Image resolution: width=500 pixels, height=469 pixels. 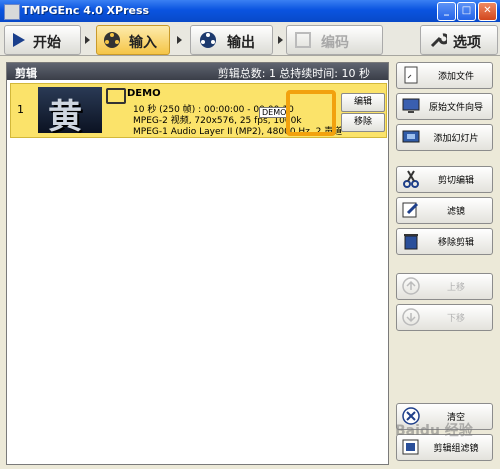 What do you see at coordinates (466, 11) in the screenshot?
I see `maximize-button: □` at bounding box center [466, 11].